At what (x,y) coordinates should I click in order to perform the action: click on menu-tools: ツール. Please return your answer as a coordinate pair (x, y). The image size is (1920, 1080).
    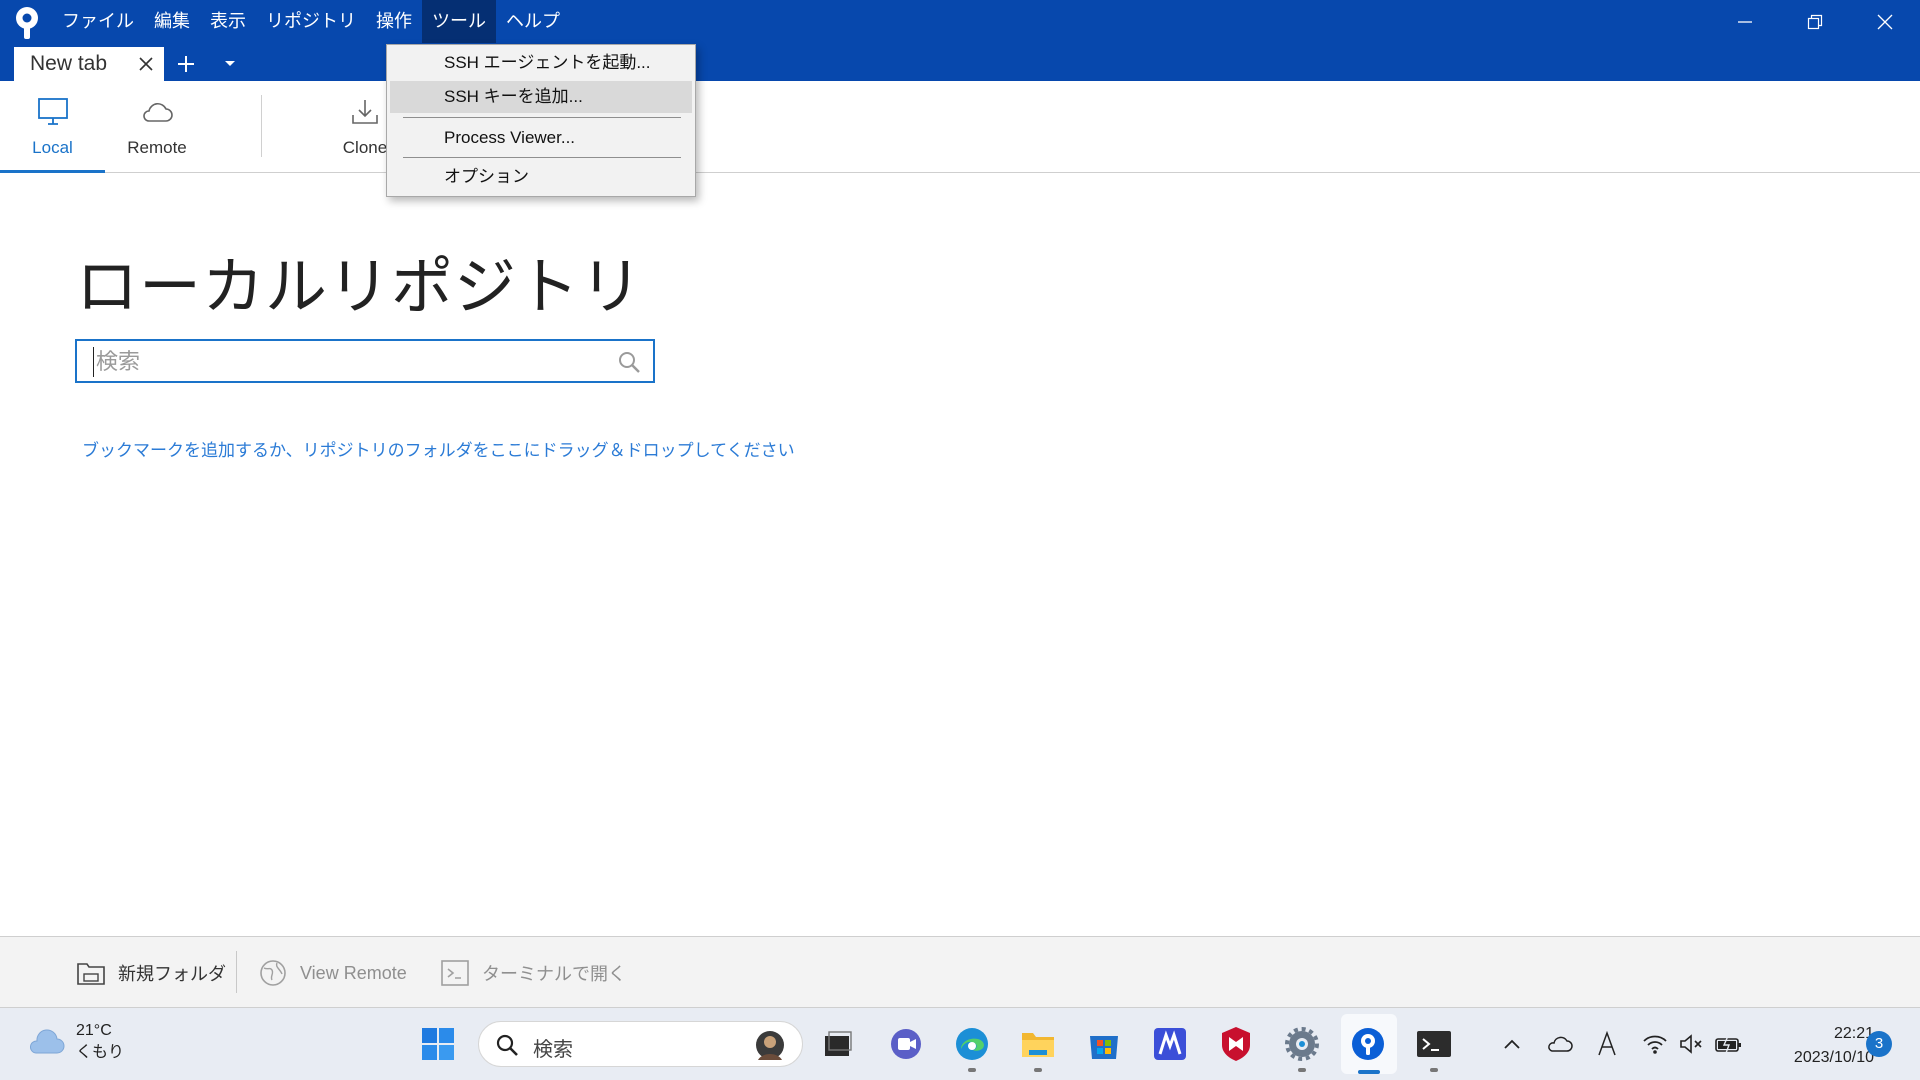
    Looking at the image, I should click on (459, 21).